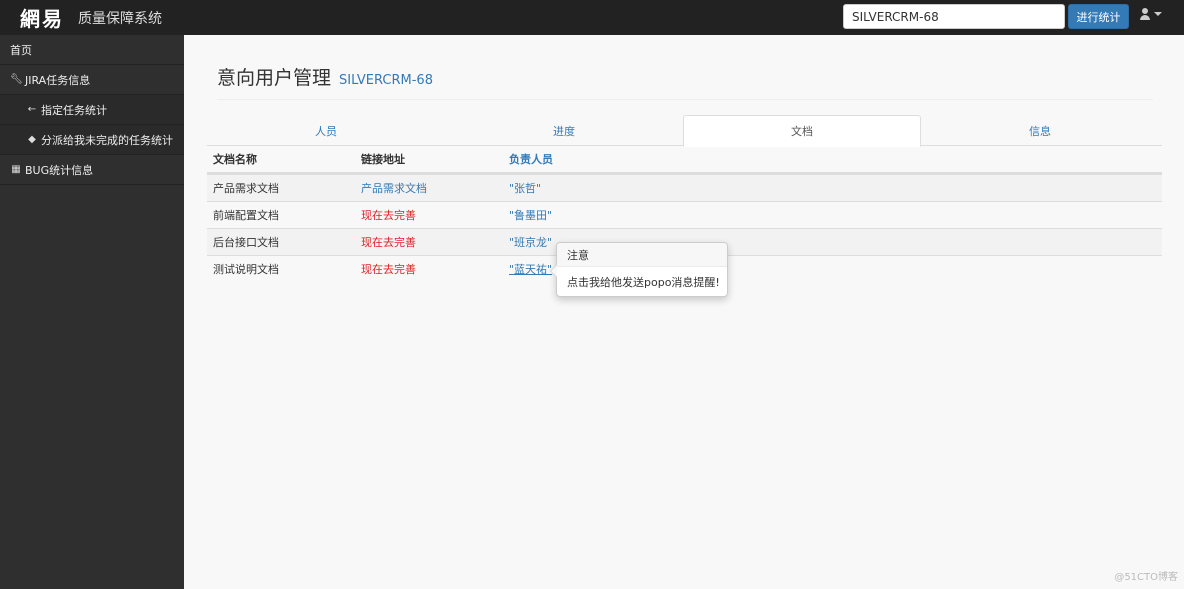 Image resolution: width=1184 pixels, height=589 pixels. What do you see at coordinates (21, 50) in the screenshot?
I see `sidebar-item-label: 首页` at bounding box center [21, 50].